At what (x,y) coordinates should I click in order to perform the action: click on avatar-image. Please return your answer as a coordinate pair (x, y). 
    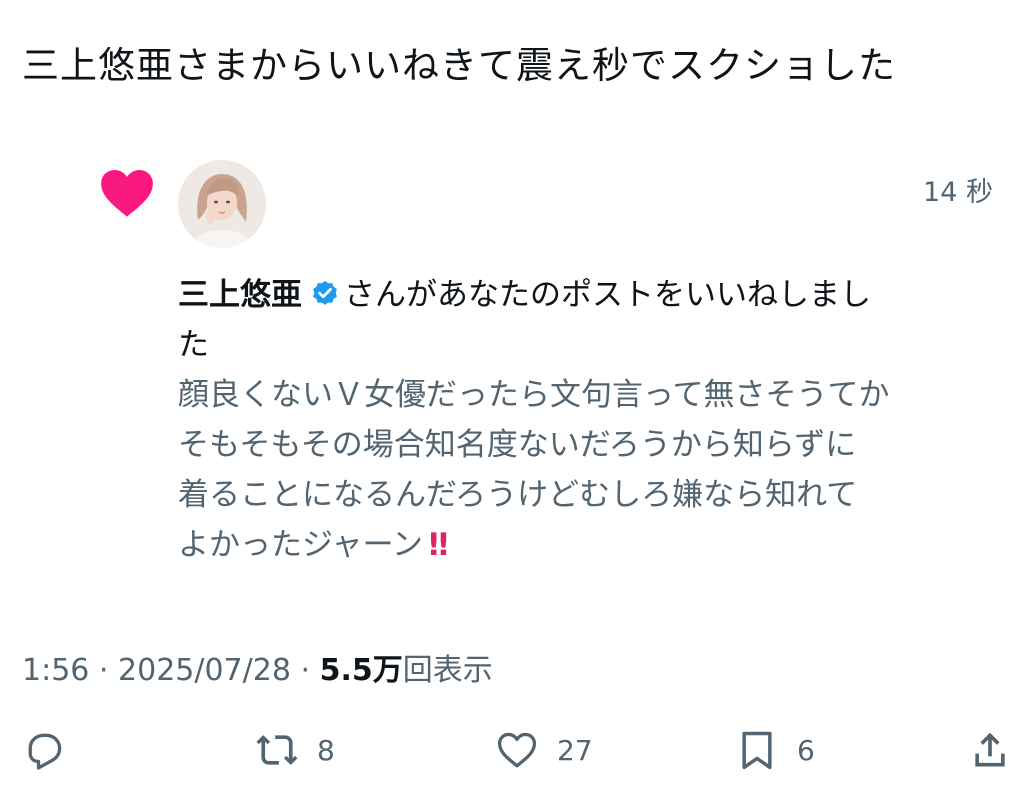
    Looking at the image, I should click on (222, 204).